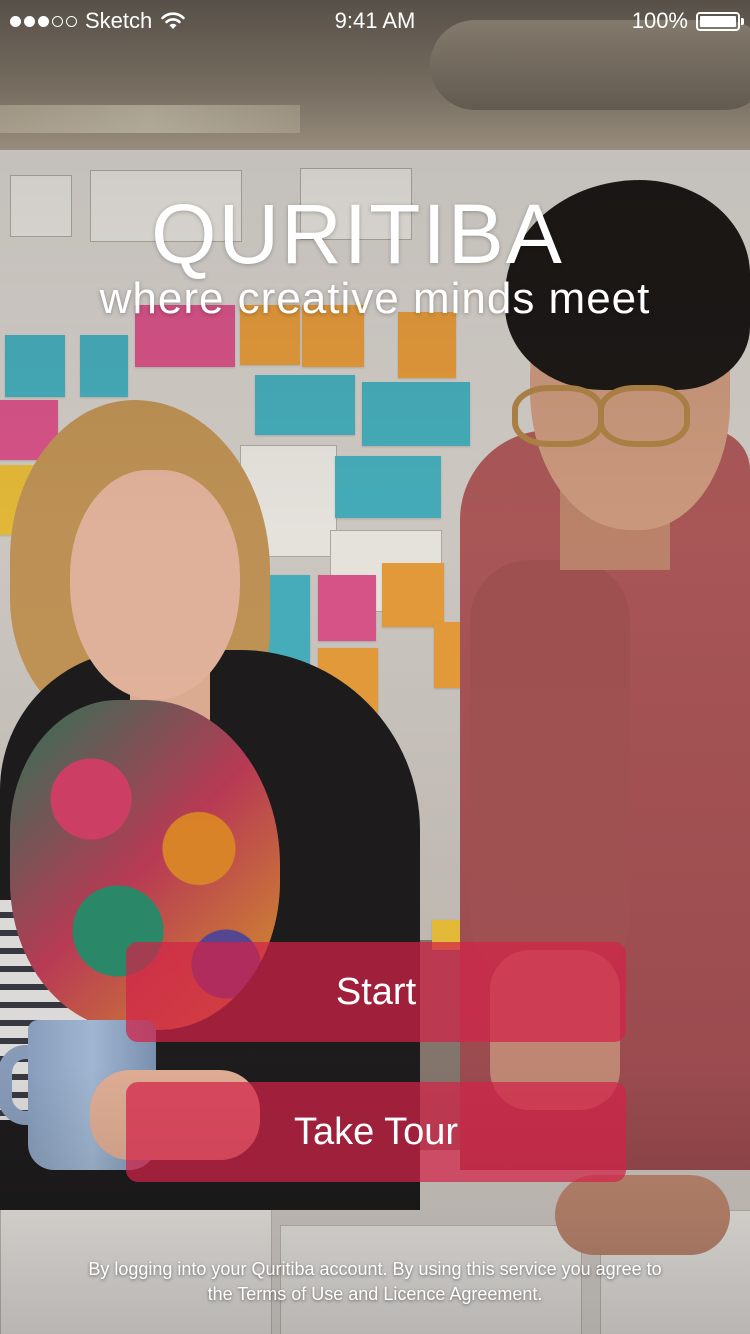 Image resolution: width=750 pixels, height=1334 pixels. I want to click on take-tour-button: Take Tour, so click(376, 1132).